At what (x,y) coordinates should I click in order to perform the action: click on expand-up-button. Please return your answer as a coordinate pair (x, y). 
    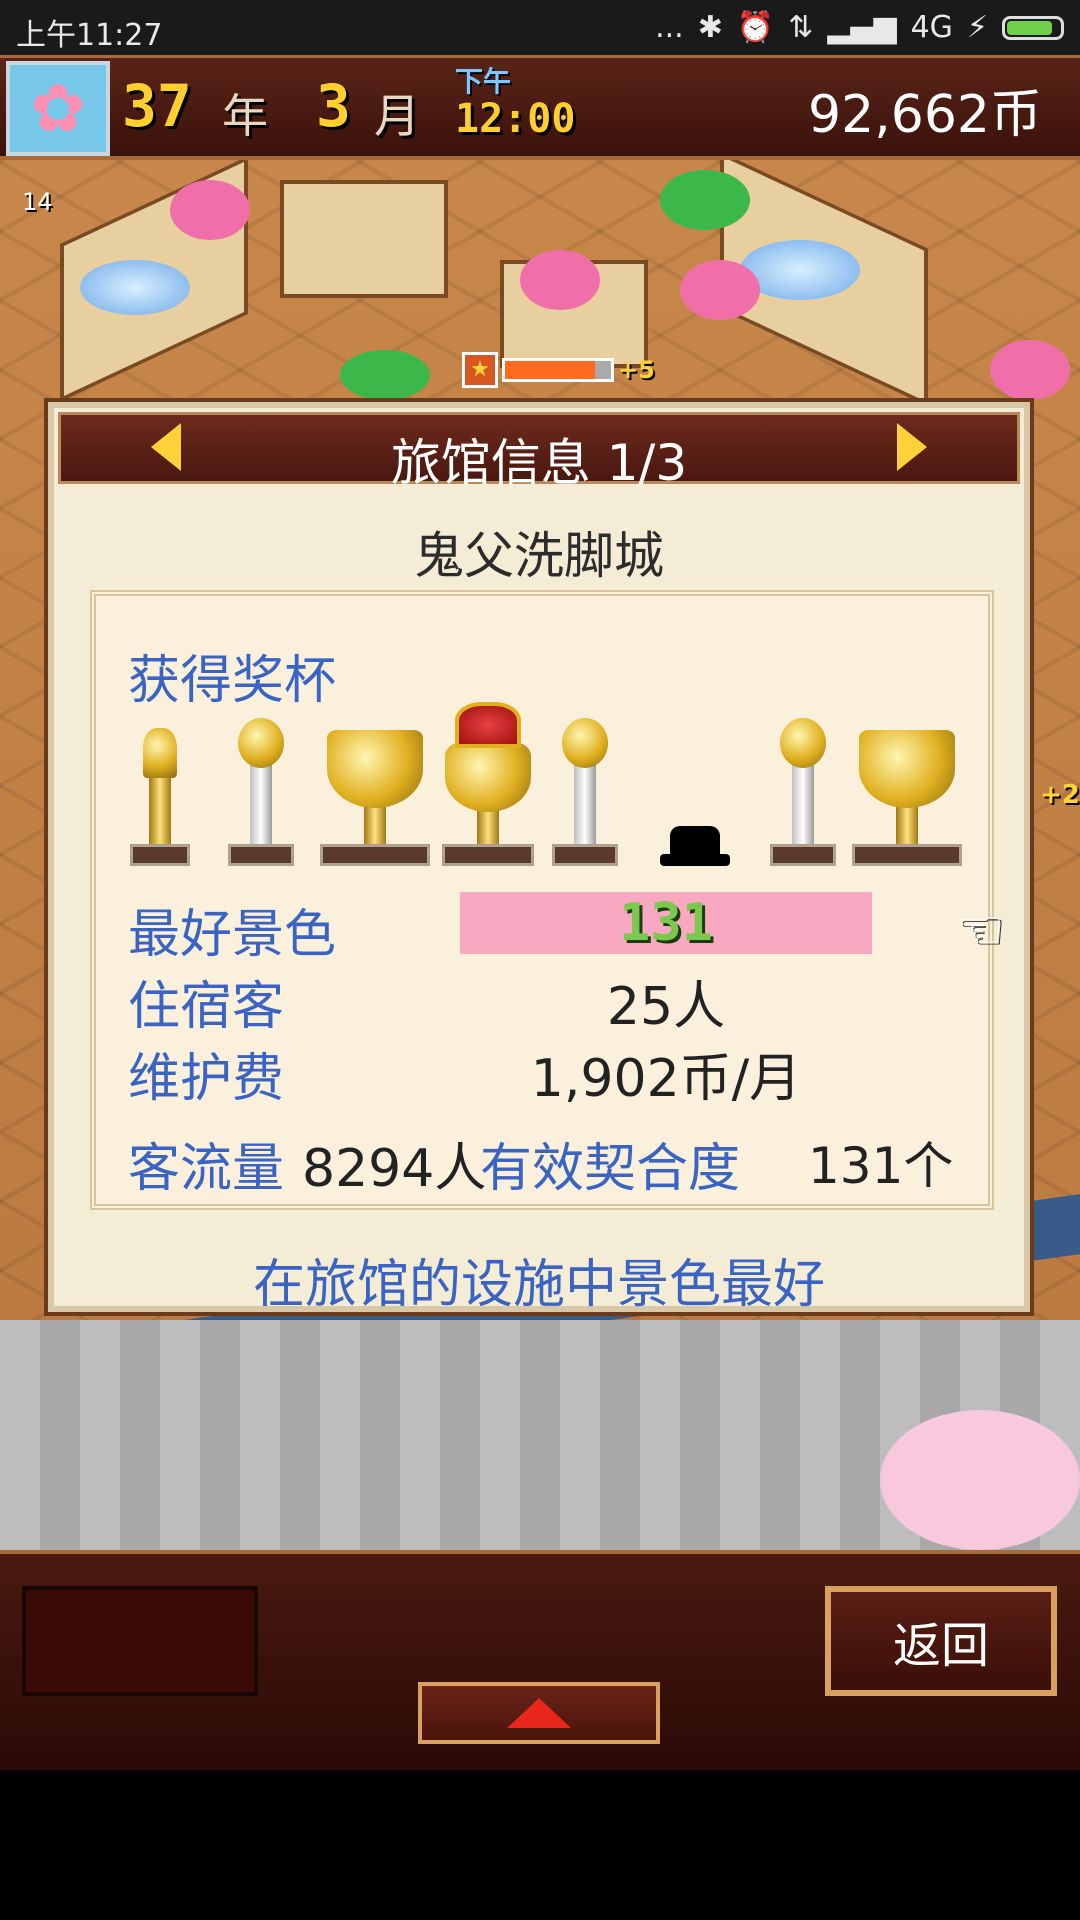
    Looking at the image, I should click on (539, 1713).